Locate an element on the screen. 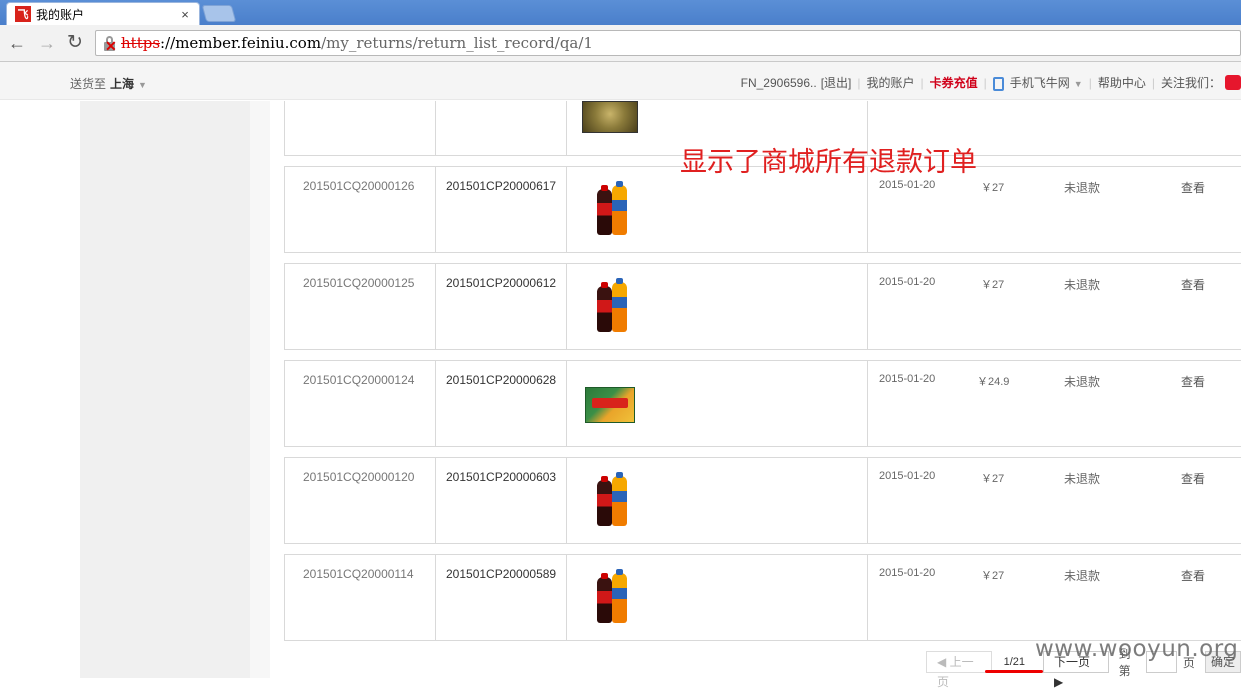 Image resolution: width=1241 pixels, height=692 pixels. phone-icon is located at coordinates (998, 83).